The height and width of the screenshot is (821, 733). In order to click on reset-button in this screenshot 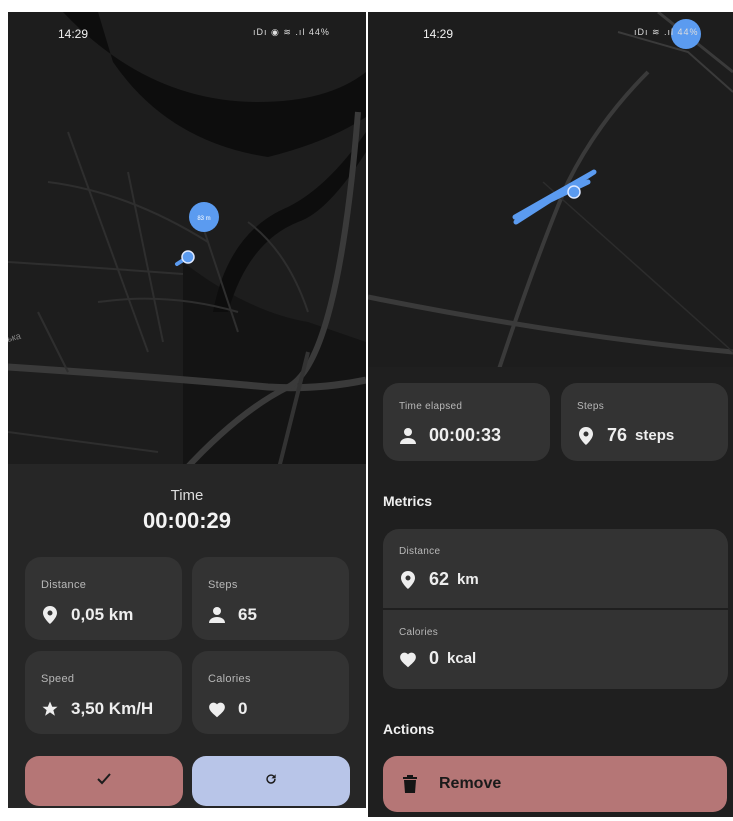, I will do `click(271, 781)`.